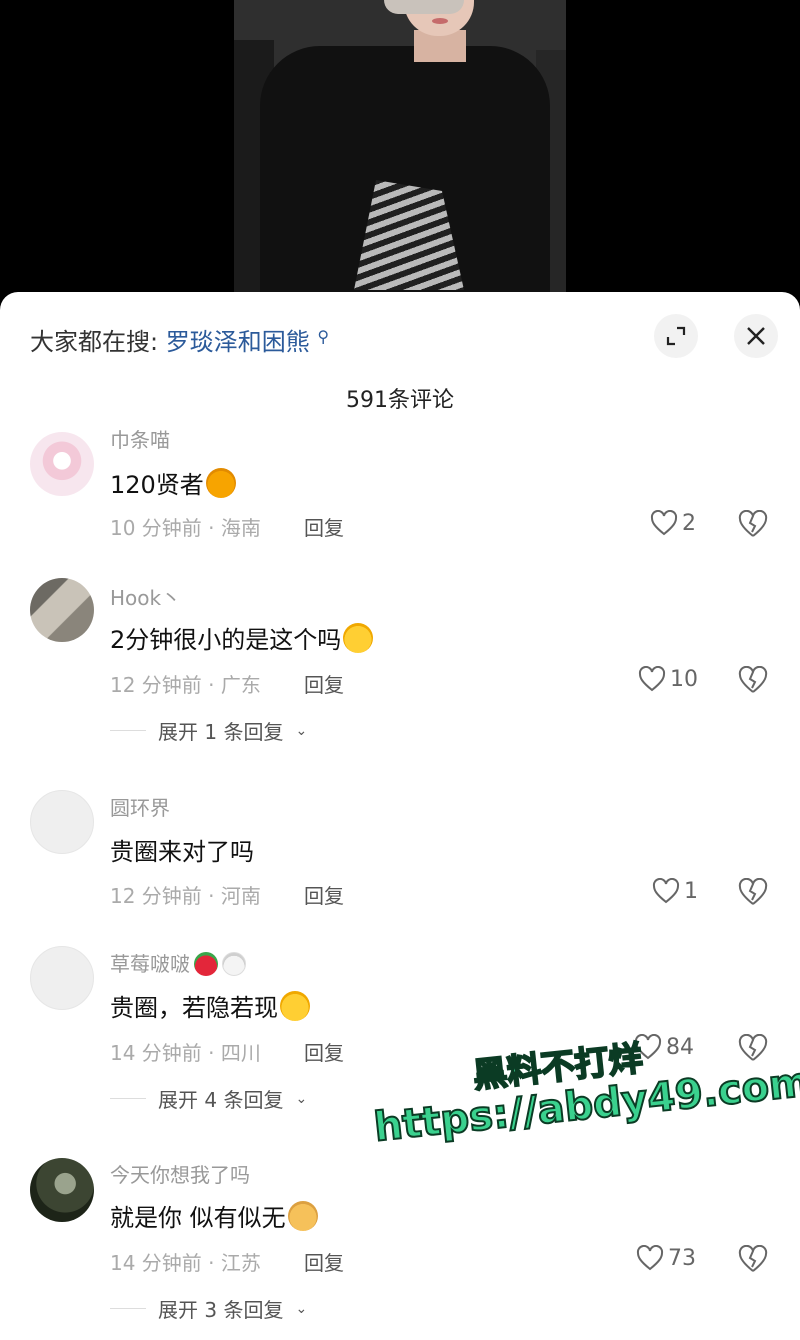  I want to click on comment-text-content: 贵圈来对了吗, so click(182, 852).